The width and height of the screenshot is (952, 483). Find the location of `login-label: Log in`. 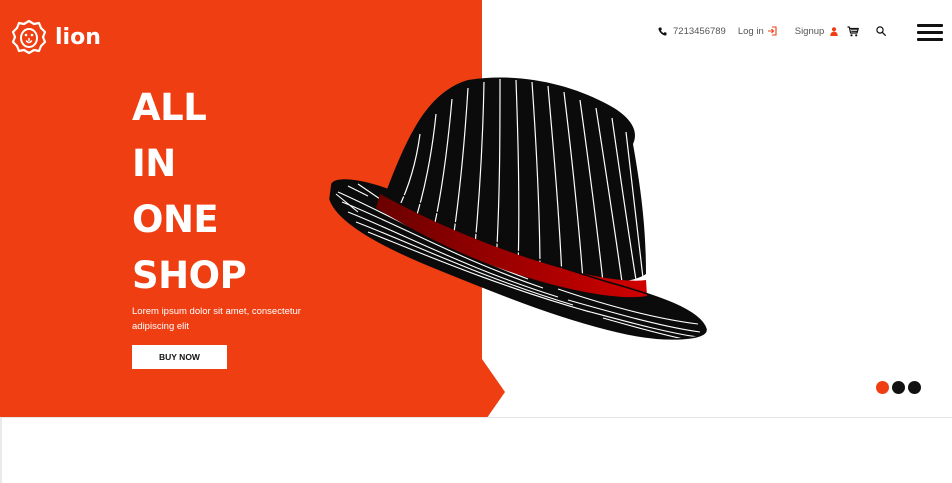

login-label: Log in is located at coordinates (750, 31).